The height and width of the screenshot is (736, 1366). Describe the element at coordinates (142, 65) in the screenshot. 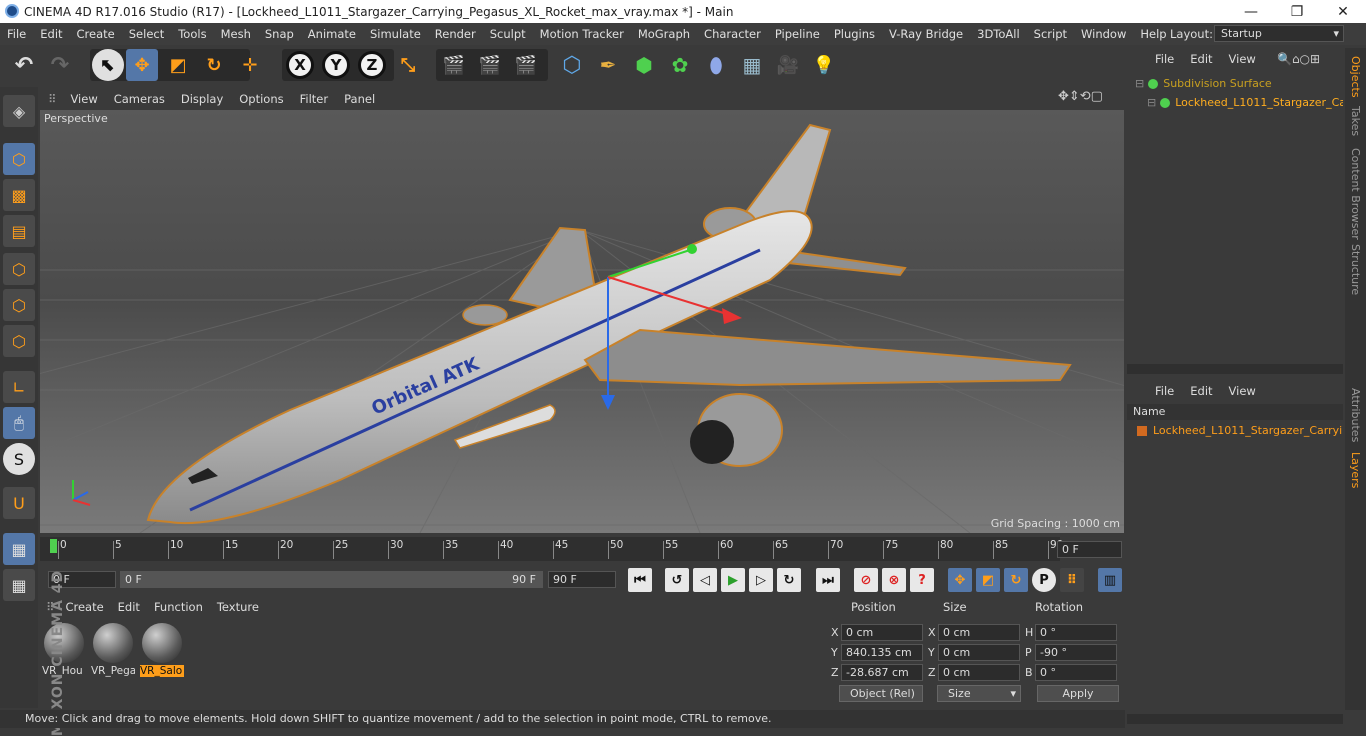

I see `move-tool-button: ✥` at that location.